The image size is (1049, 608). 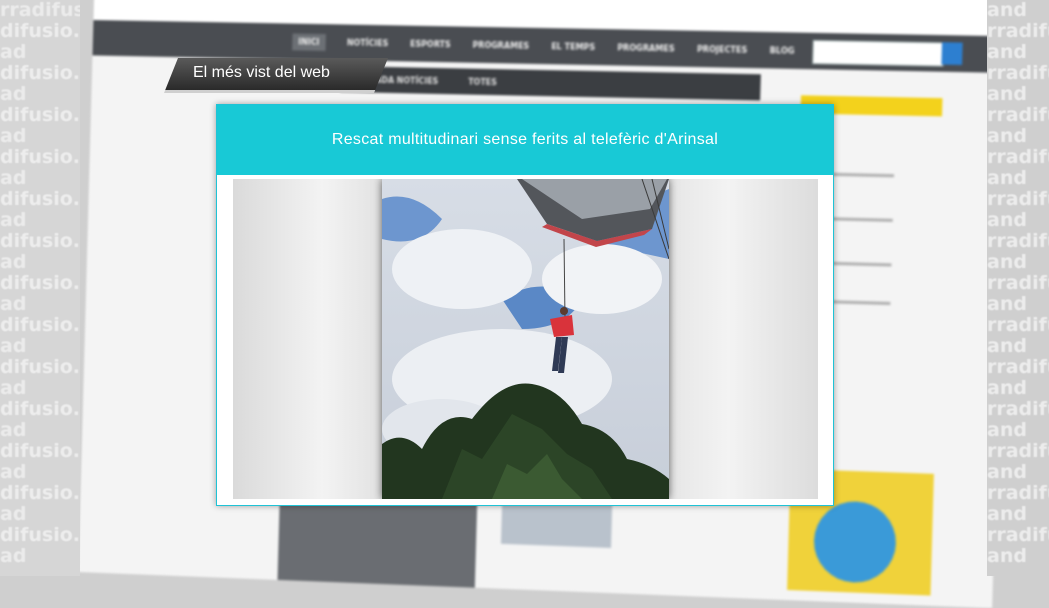 What do you see at coordinates (430, 44) in the screenshot?
I see `nav-item: ESPORTS` at bounding box center [430, 44].